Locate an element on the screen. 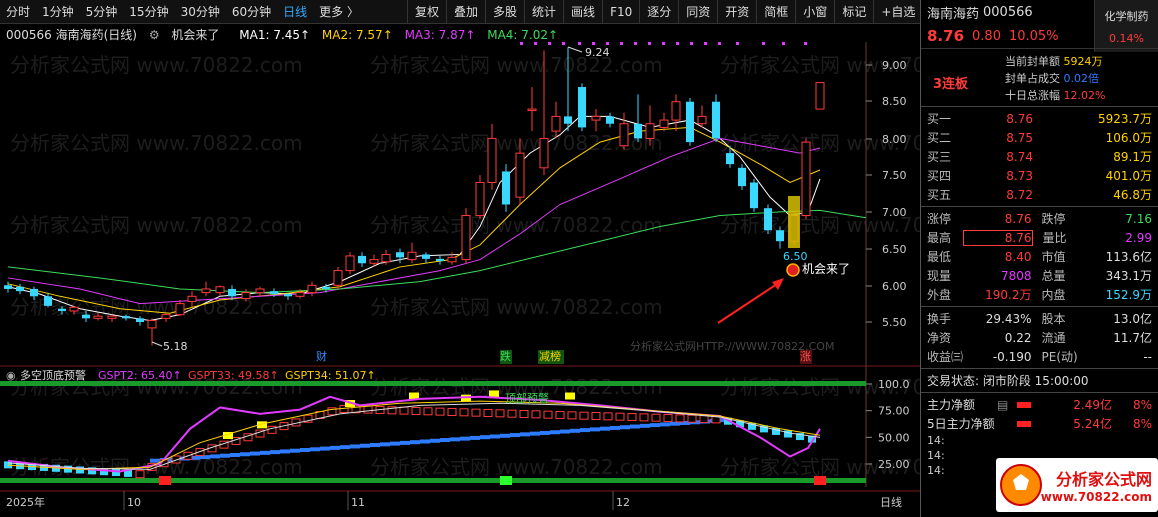 The width and height of the screenshot is (1158, 517). same-capital-button: 同资 is located at coordinates (697, 12).